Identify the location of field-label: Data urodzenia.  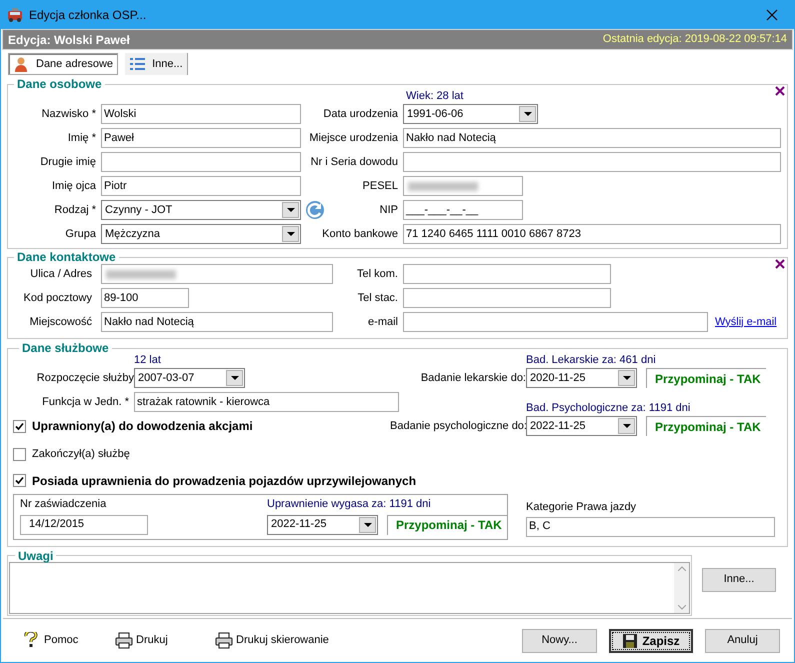
(360, 114).